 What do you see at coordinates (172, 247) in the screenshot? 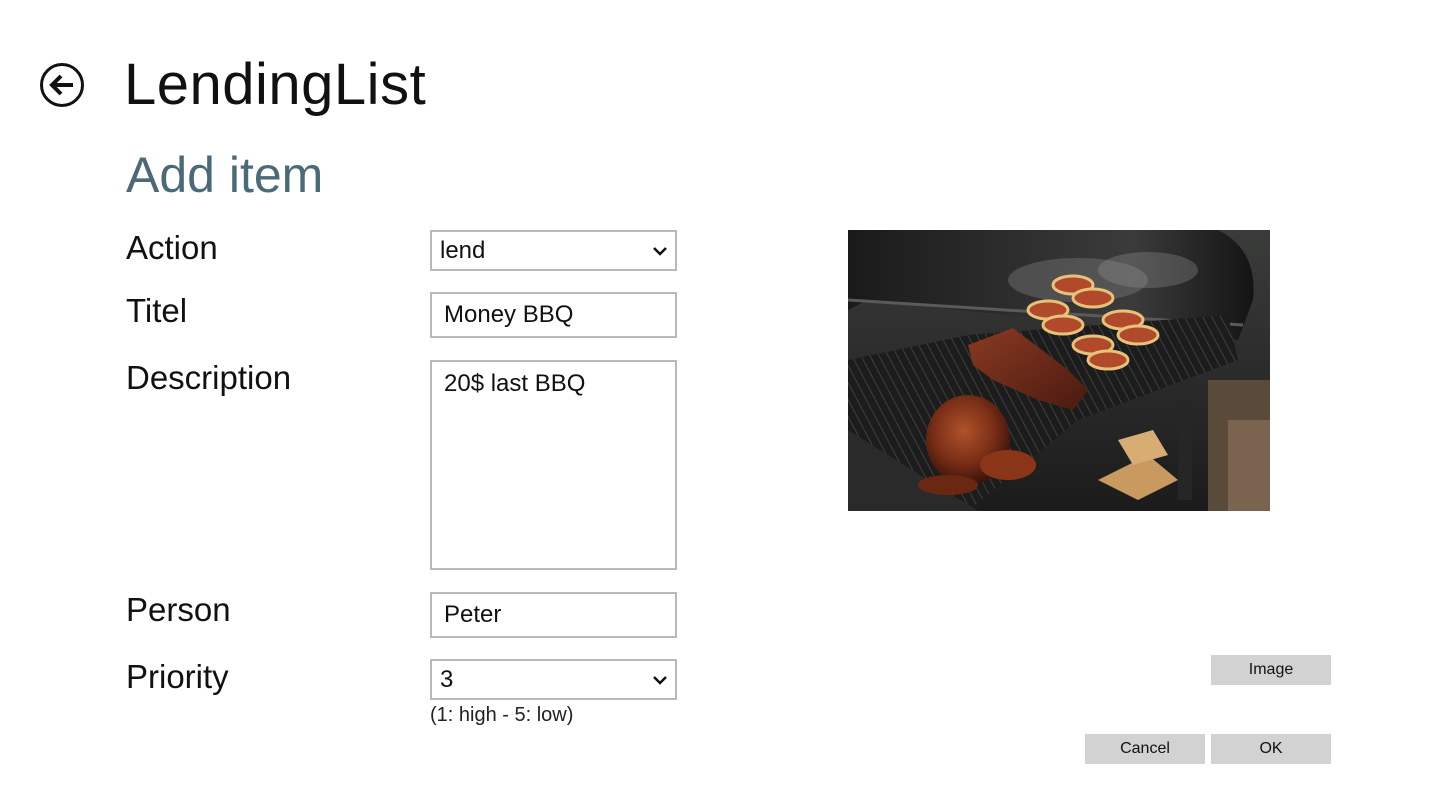
I see `action-label: Action` at bounding box center [172, 247].